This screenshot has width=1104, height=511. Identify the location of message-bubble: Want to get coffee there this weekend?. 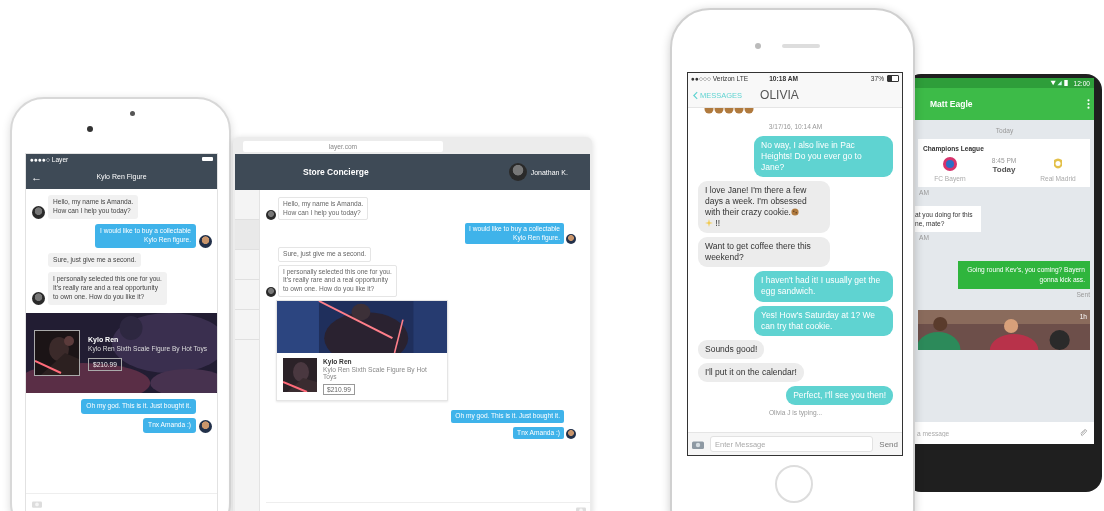
(764, 252).